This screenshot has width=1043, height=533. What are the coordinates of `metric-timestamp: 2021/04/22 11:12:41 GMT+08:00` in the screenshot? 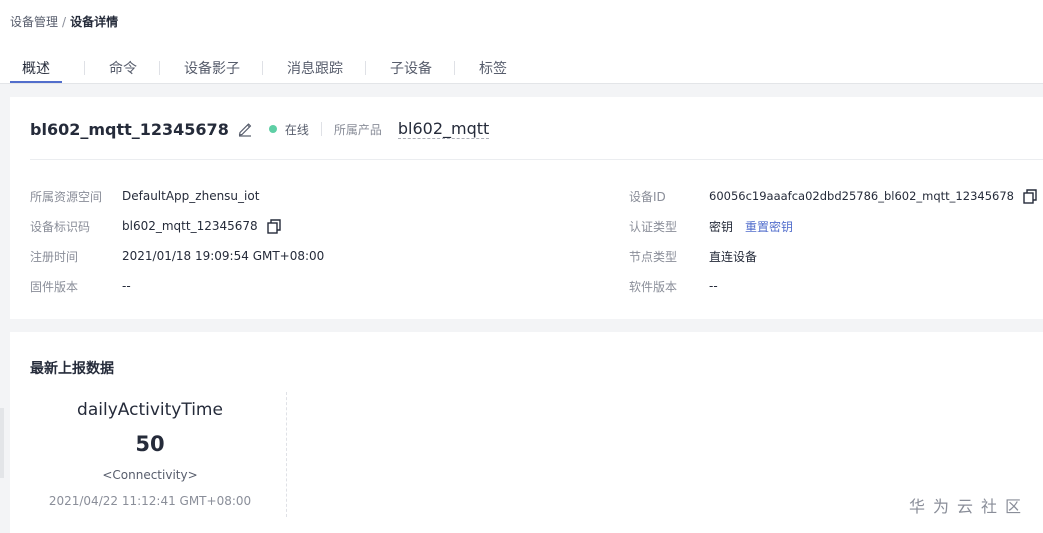 It's located at (150, 501).